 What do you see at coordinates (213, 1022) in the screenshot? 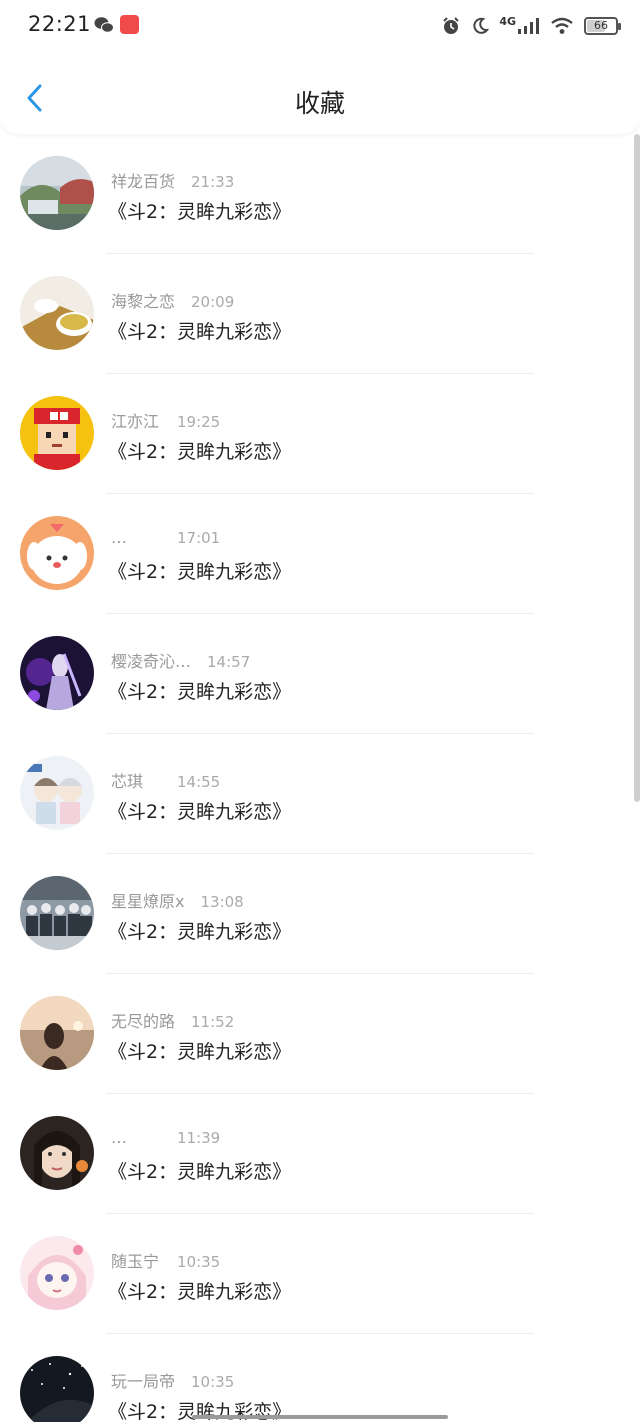
I see `item-time: 11:52` at bounding box center [213, 1022].